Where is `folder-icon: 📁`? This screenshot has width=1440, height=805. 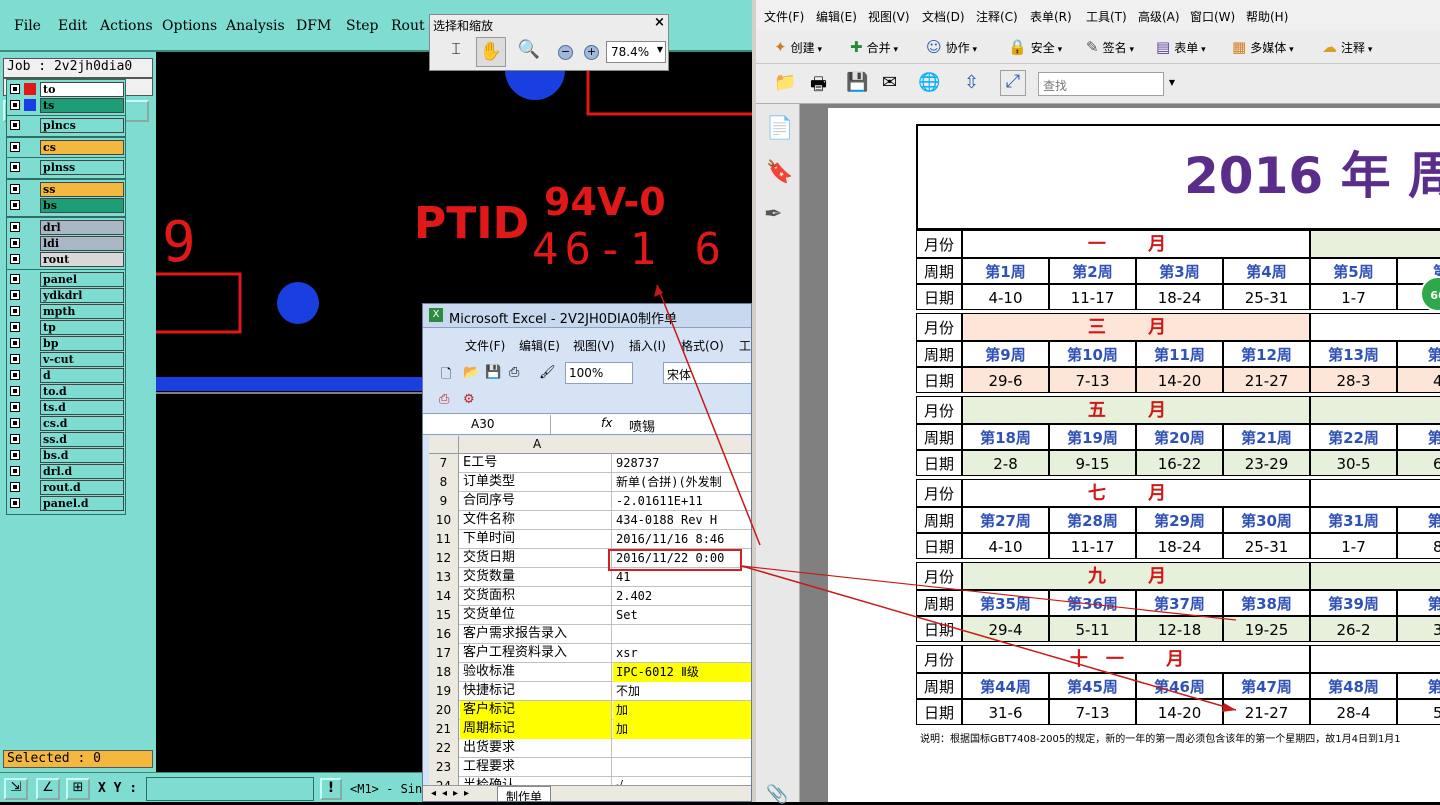 folder-icon: 📁 is located at coordinates (785, 82).